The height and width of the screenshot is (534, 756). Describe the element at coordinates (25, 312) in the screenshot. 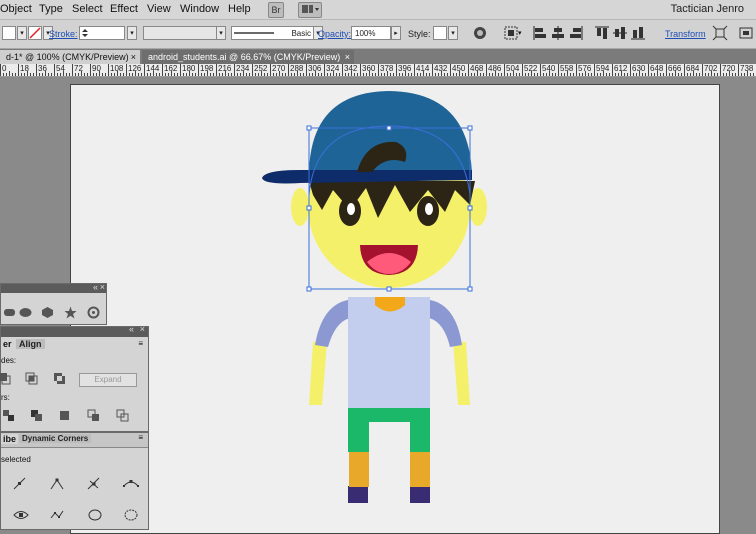

I see `ellipse-tool-icon` at that location.